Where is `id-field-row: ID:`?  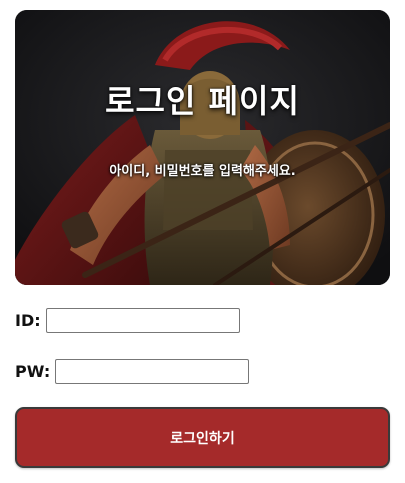 id-field-row: ID: is located at coordinates (127, 320).